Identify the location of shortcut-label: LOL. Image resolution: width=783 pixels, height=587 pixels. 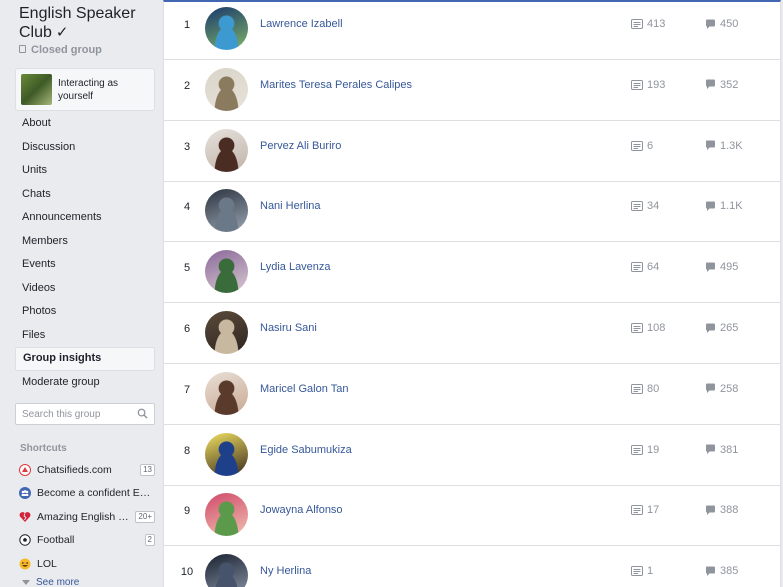
(96, 564).